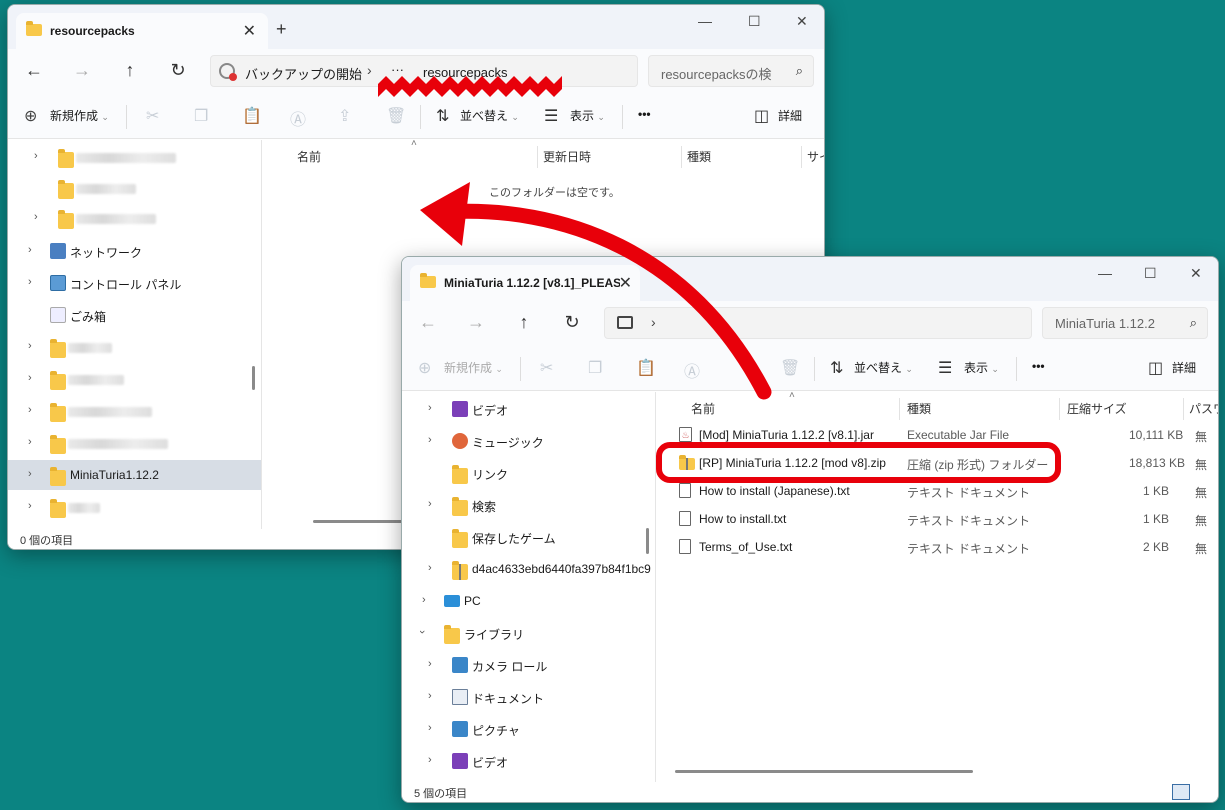  What do you see at coordinates (303, 73) in the screenshot?
I see `backup-label: バックアップの開始` at bounding box center [303, 73].